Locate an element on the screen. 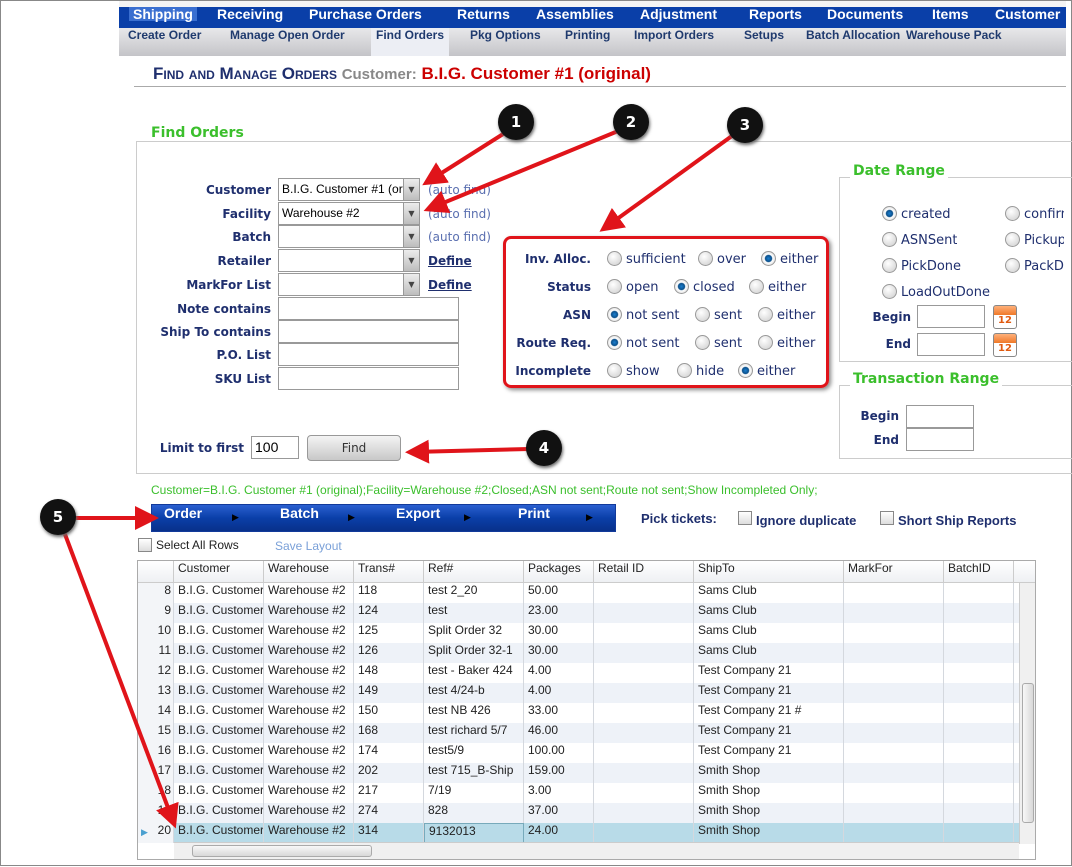 The width and height of the screenshot is (1072, 867). ignore-duplicate-checkbox is located at coordinates (745, 518).